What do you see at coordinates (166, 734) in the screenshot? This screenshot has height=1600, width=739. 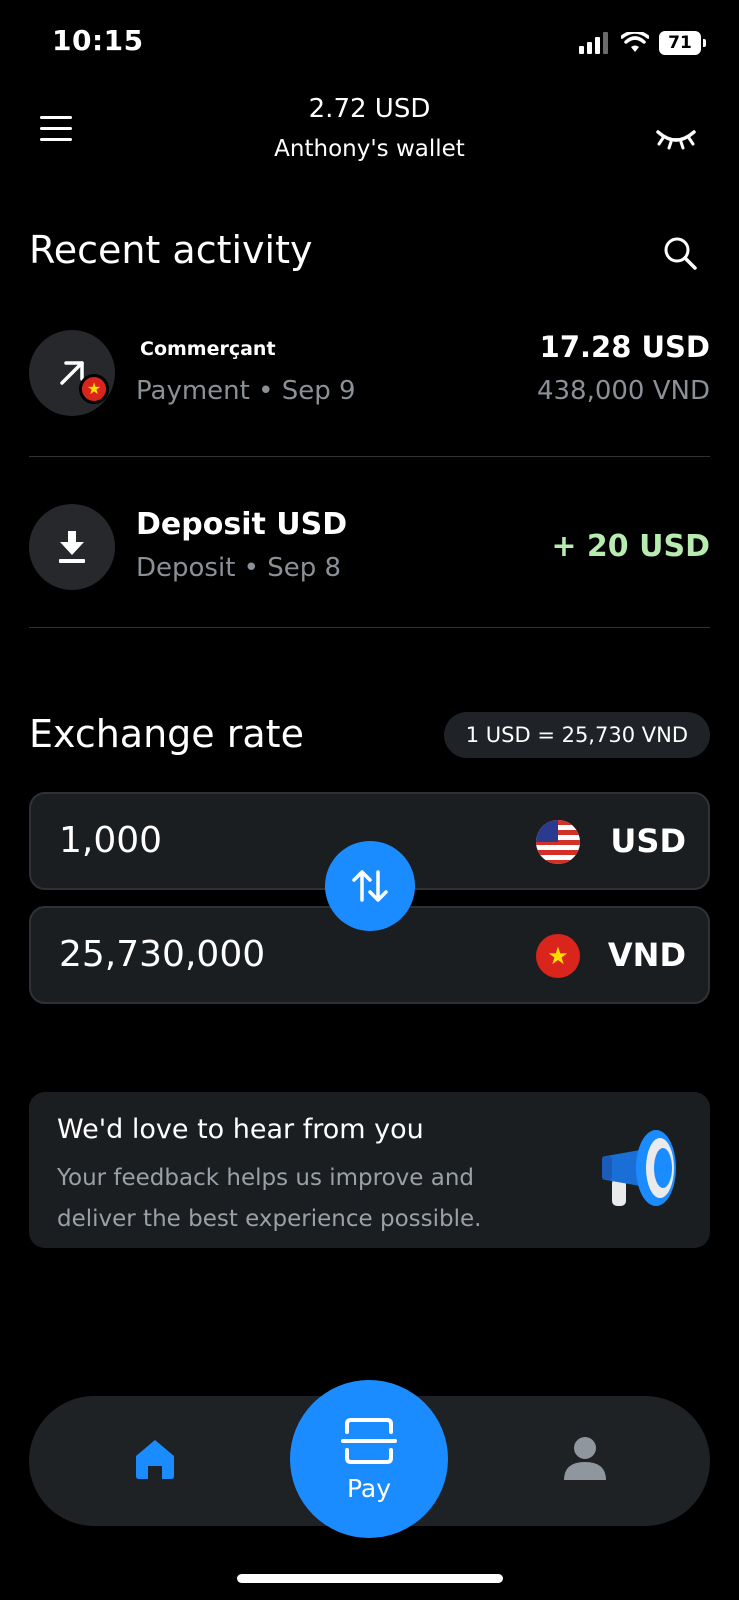 I see `exchange-rate-title: Exchange rate` at bounding box center [166, 734].